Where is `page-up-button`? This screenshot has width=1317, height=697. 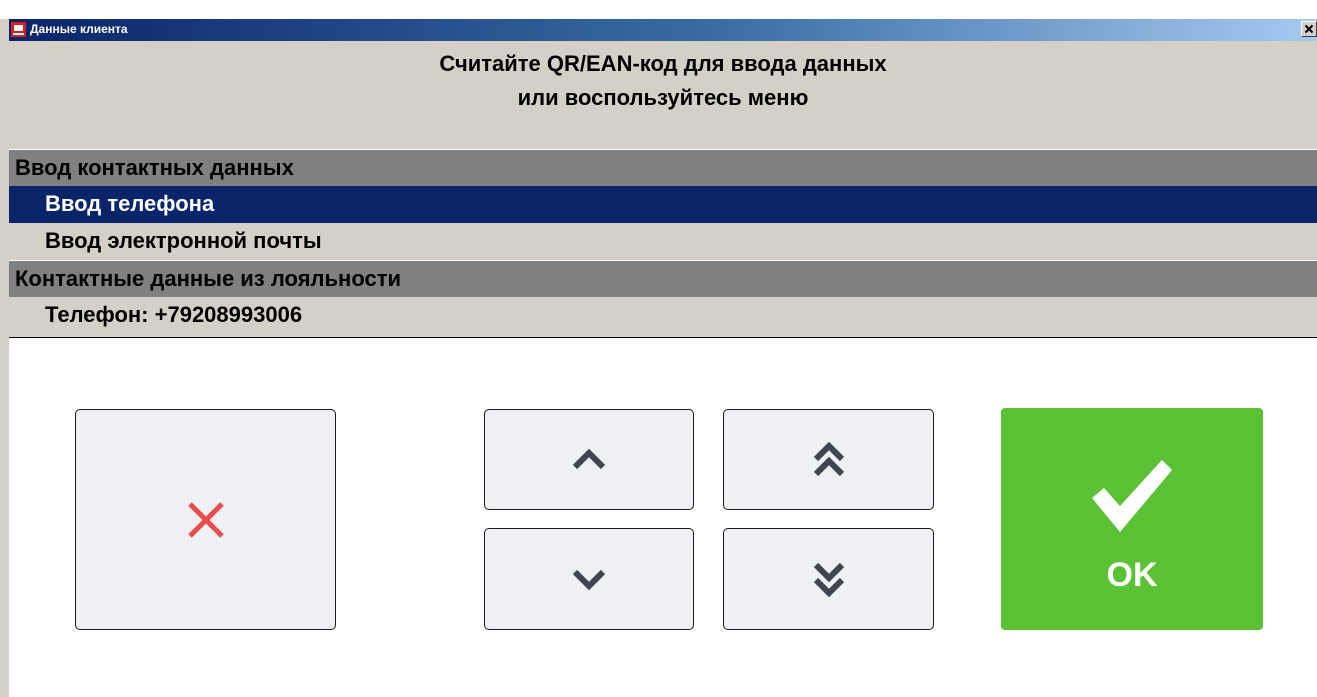
page-up-button is located at coordinates (828, 459).